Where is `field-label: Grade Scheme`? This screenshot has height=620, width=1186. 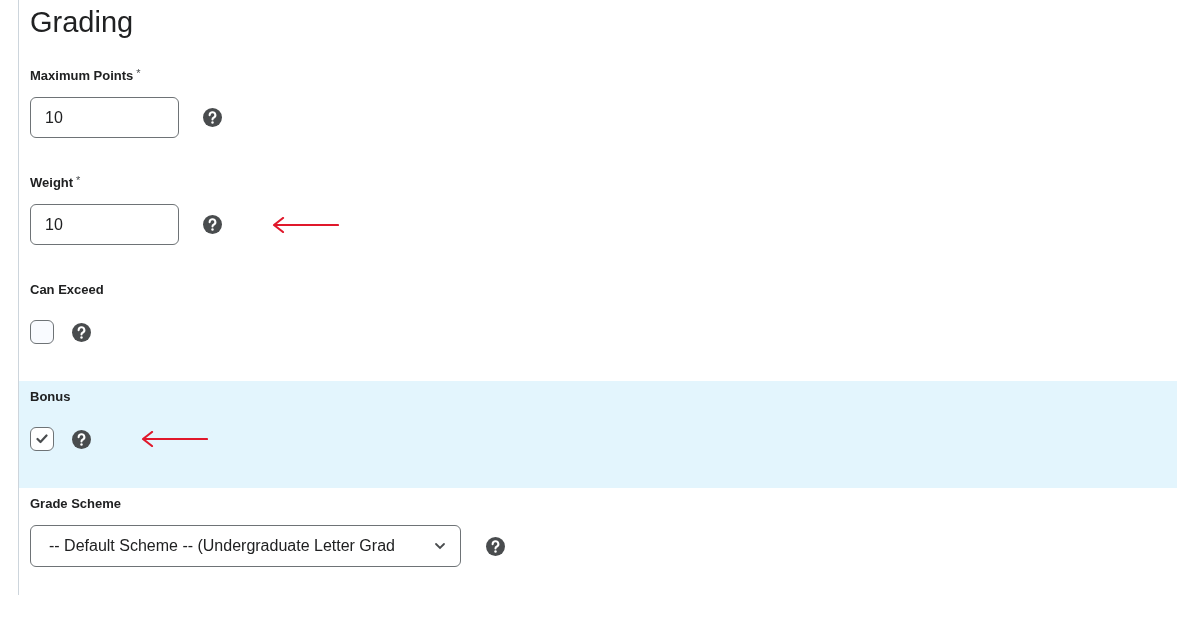 field-label: Grade Scheme is located at coordinates (76, 504).